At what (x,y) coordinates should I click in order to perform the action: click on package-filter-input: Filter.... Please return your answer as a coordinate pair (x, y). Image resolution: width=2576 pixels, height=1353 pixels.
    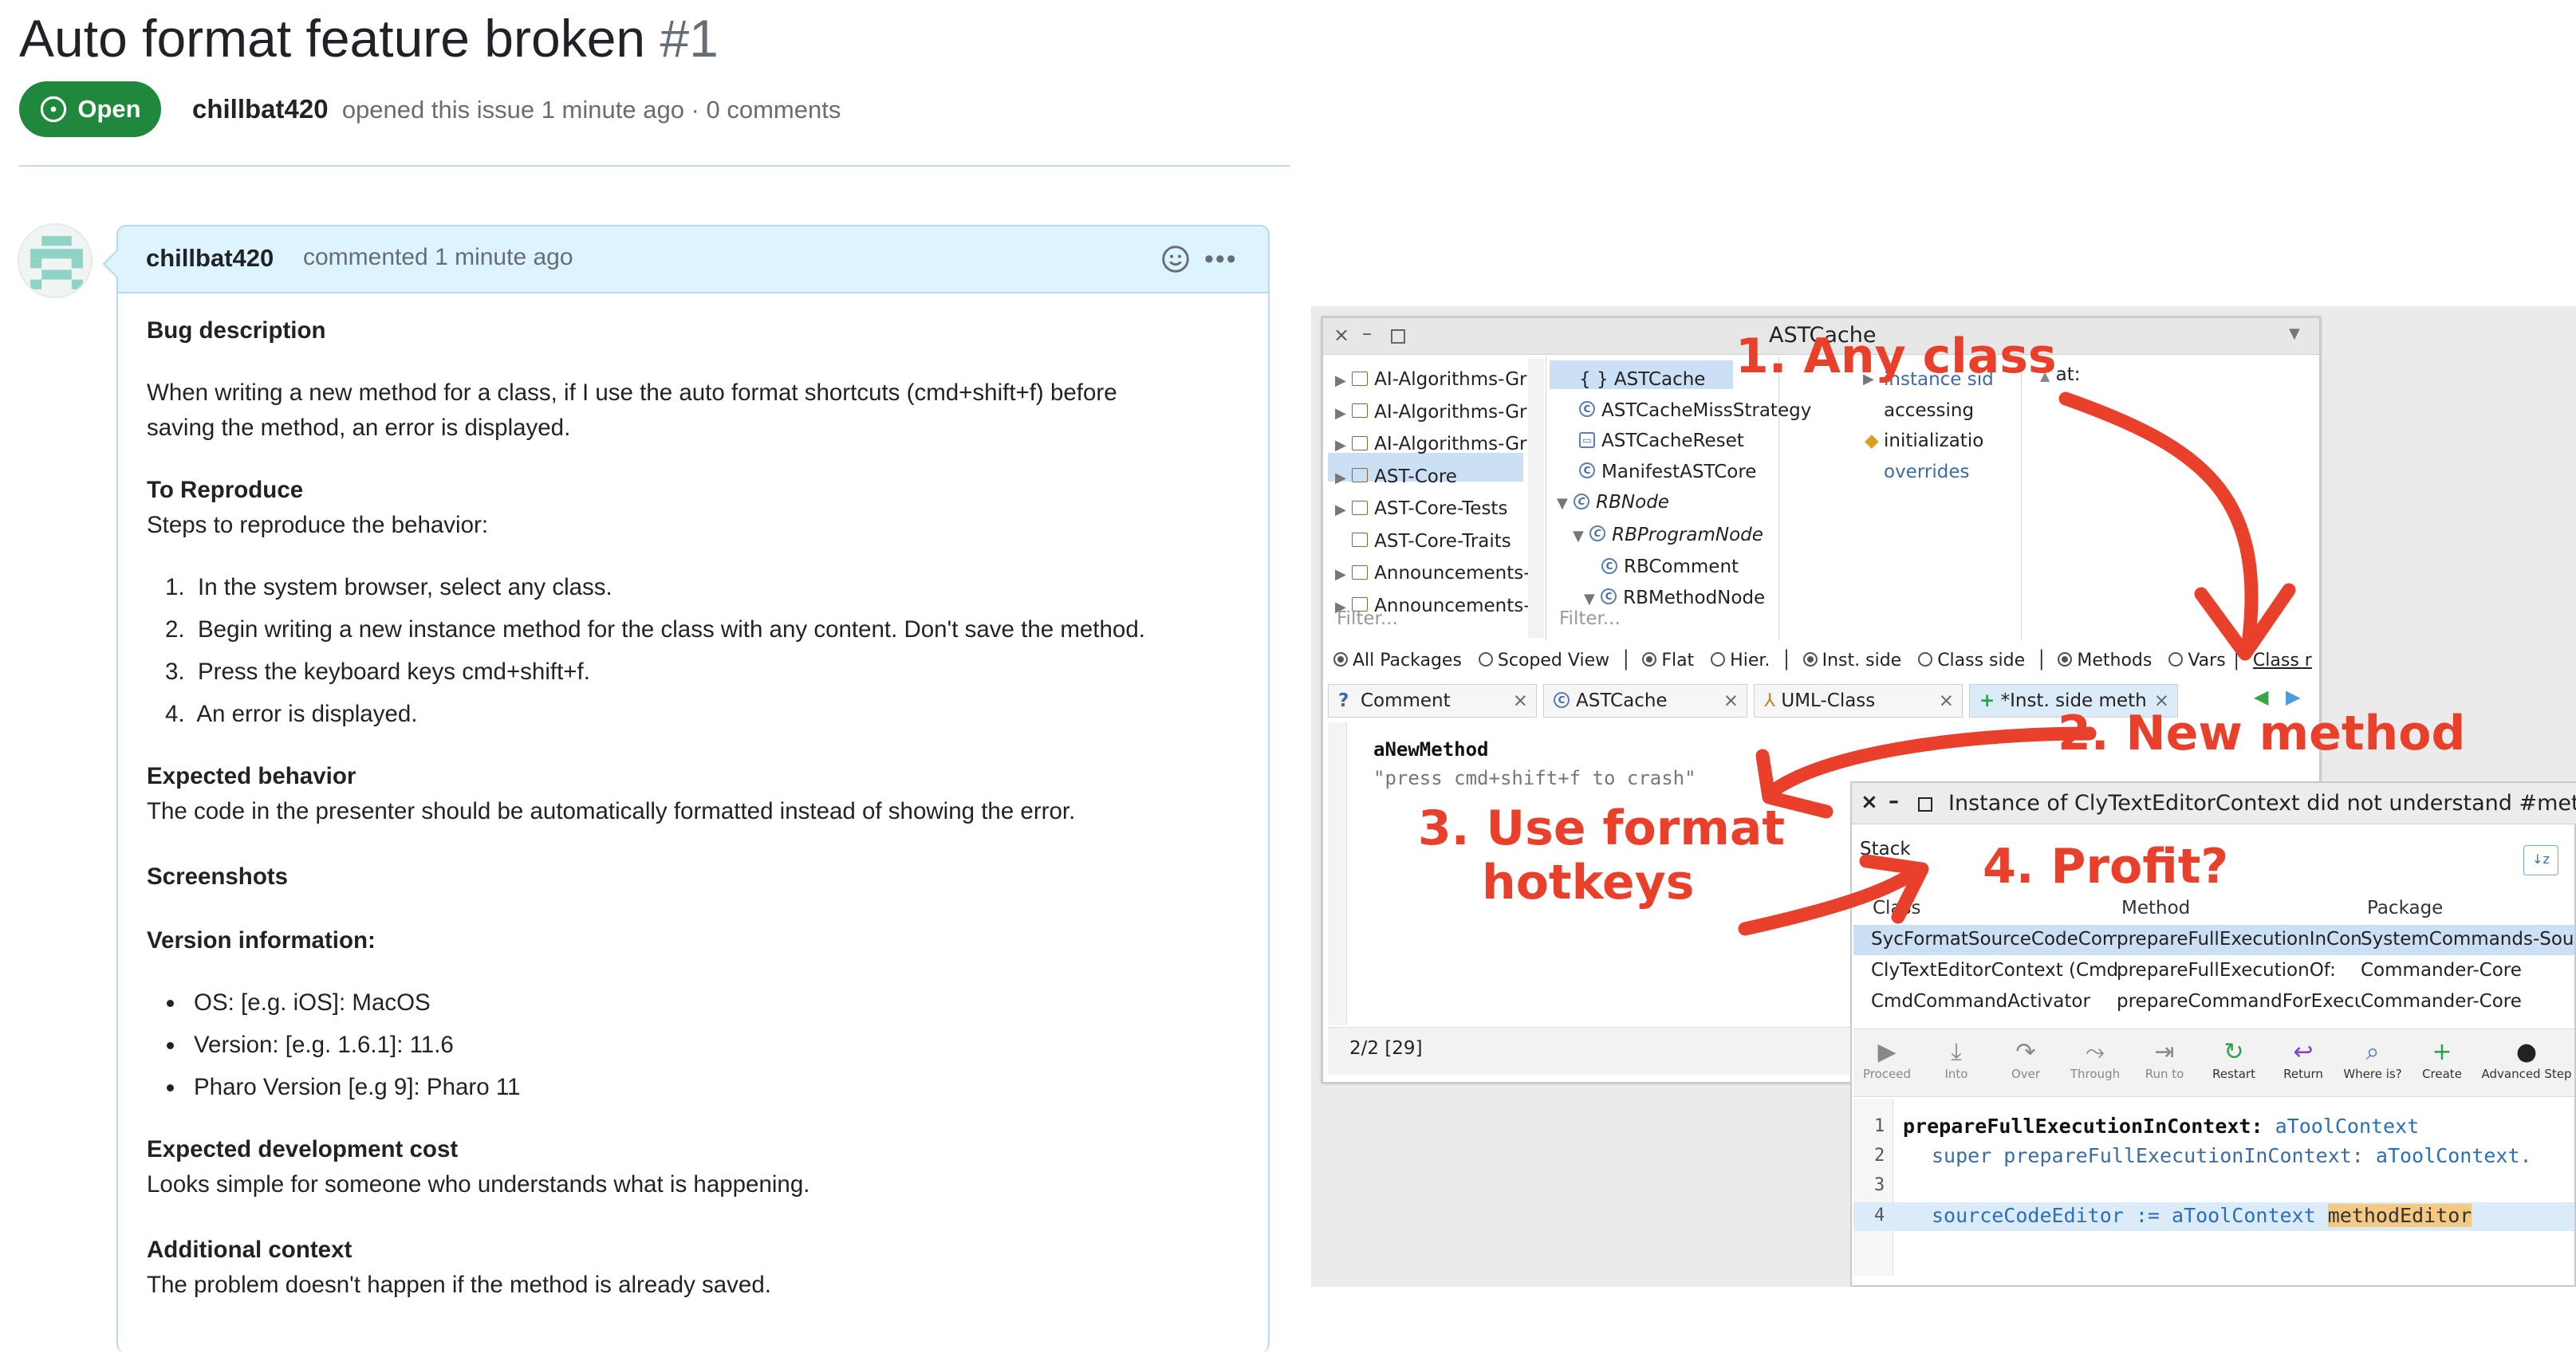
    Looking at the image, I should click on (1367, 618).